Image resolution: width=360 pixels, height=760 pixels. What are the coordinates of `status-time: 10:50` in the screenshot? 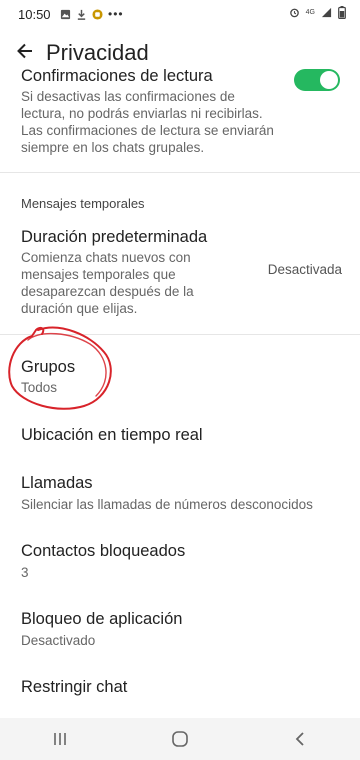 It's located at (34, 14).